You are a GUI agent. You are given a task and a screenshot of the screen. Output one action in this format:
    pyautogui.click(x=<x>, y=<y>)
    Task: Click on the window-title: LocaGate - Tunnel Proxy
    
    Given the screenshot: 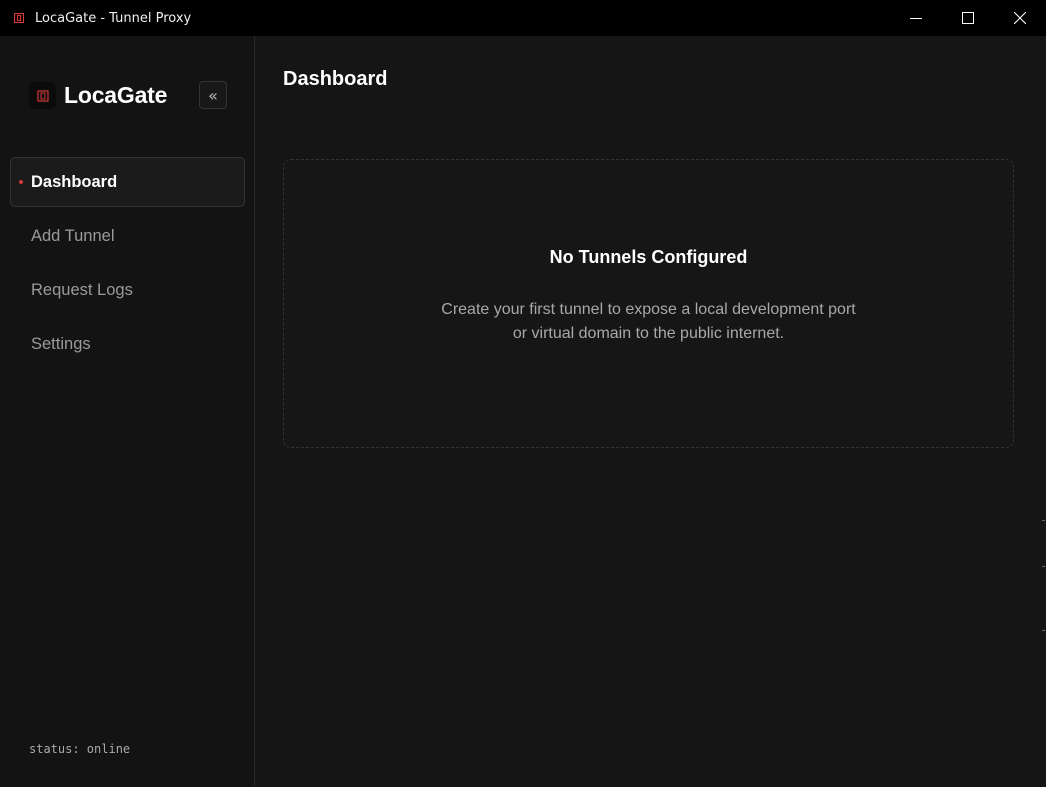 What is the action you would take?
    pyautogui.click(x=113, y=18)
    